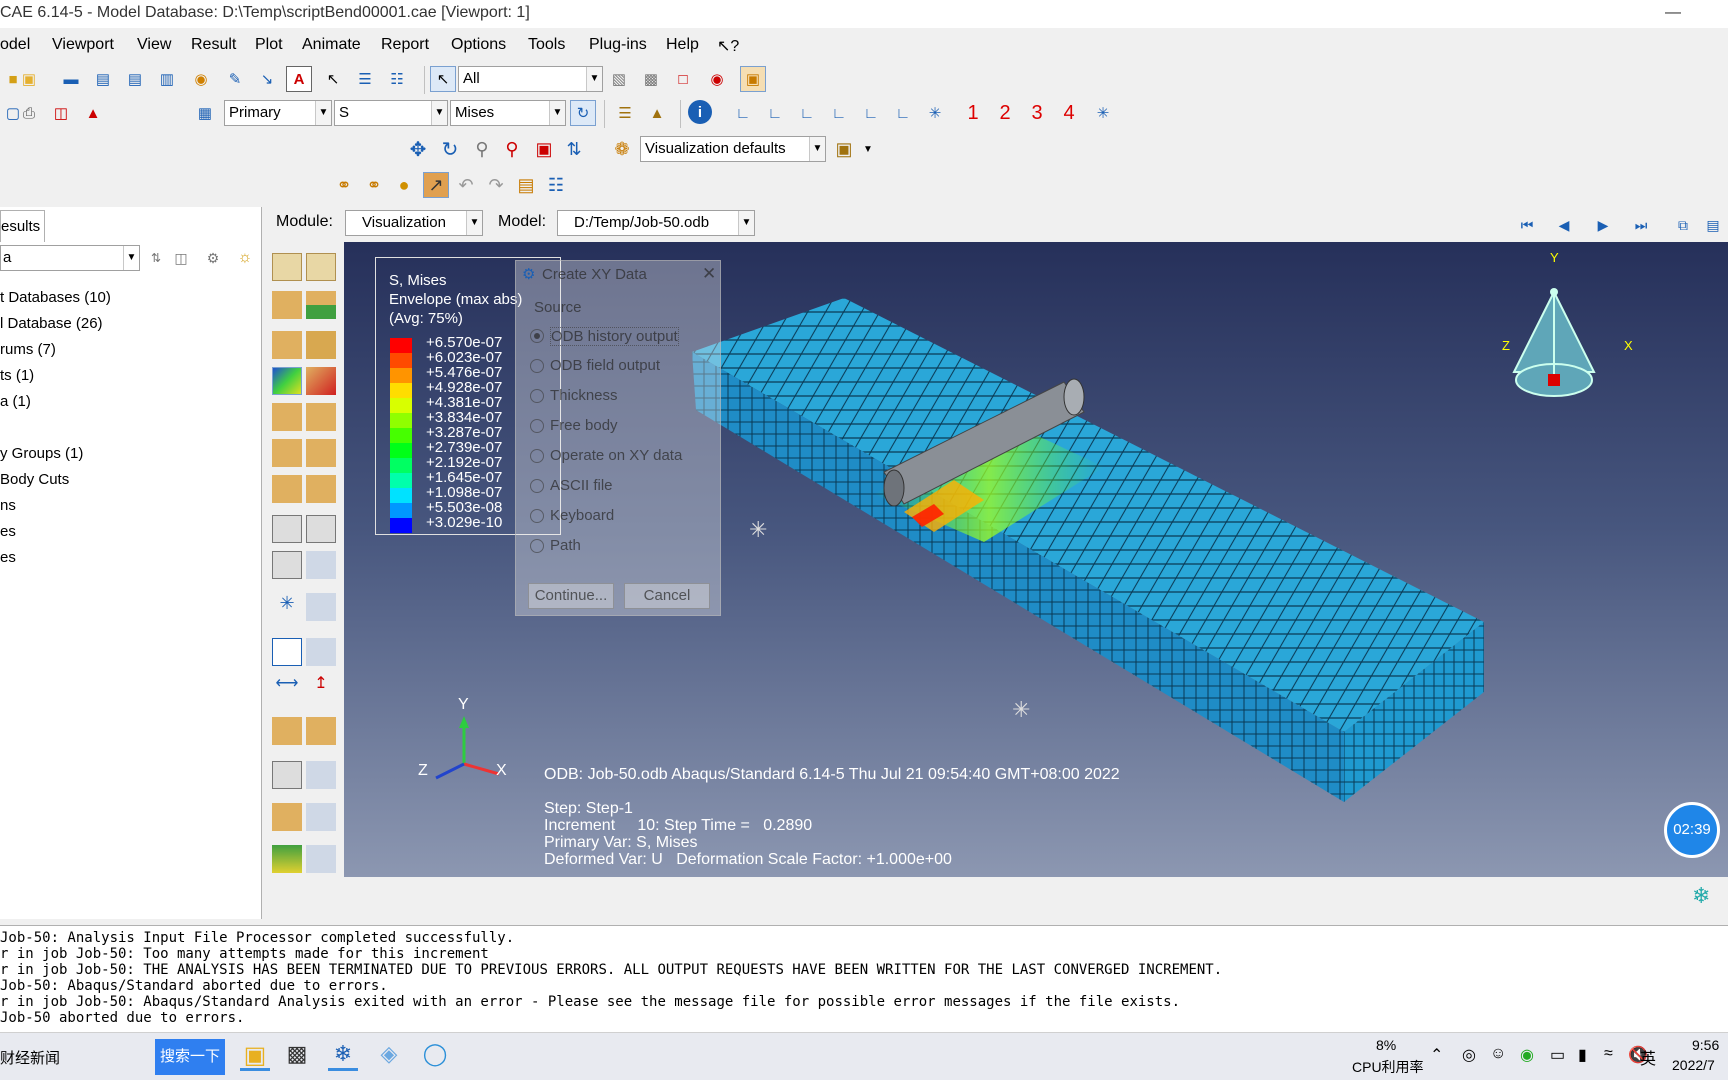 The image size is (1728, 1080). Describe the element at coordinates (8, 557) in the screenshot. I see `tree-item-cuts: es` at that location.